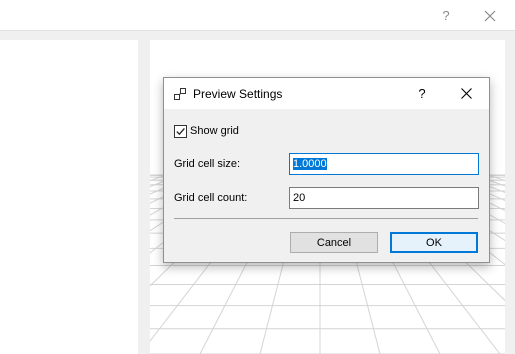  What do you see at coordinates (207, 164) in the screenshot?
I see `grid-cell-size-label: Grid cell size:` at bounding box center [207, 164].